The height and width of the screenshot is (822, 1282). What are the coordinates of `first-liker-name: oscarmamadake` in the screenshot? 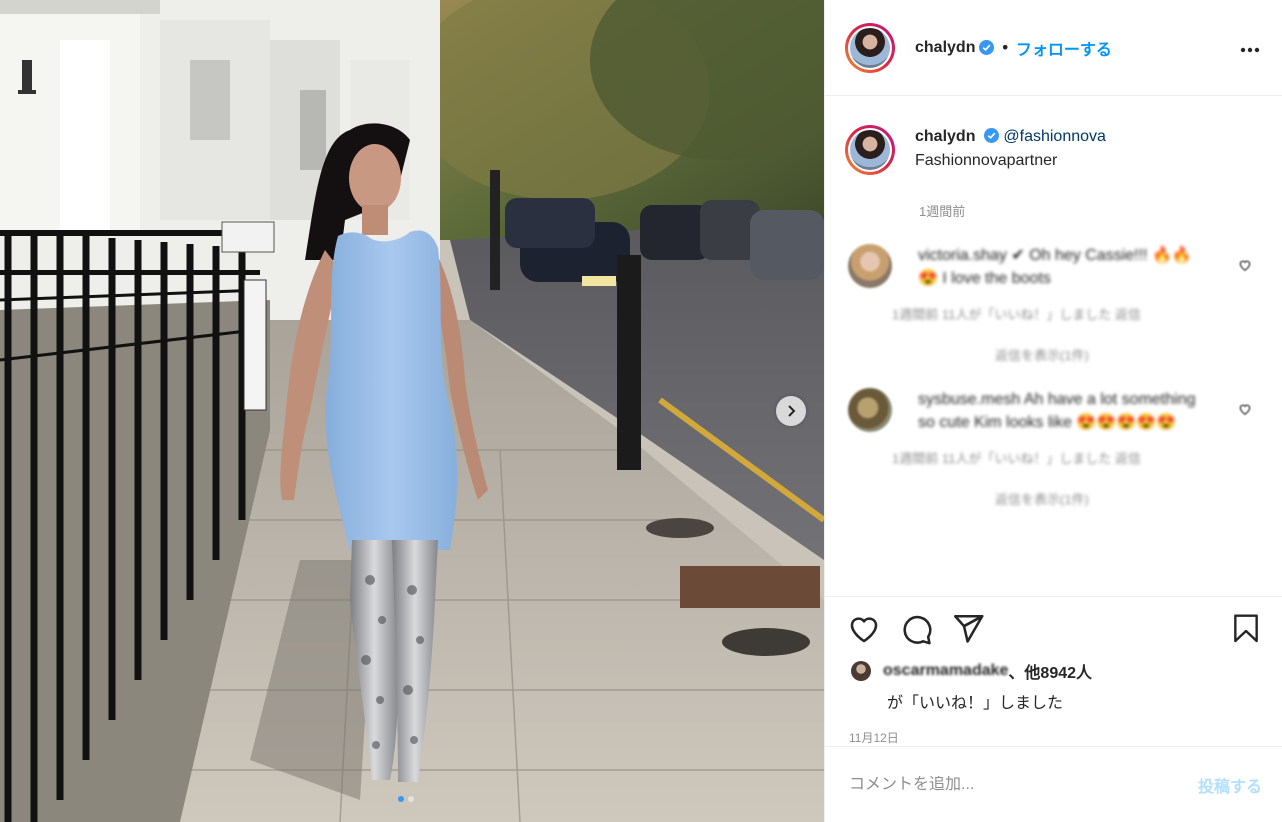 It's located at (945, 671).